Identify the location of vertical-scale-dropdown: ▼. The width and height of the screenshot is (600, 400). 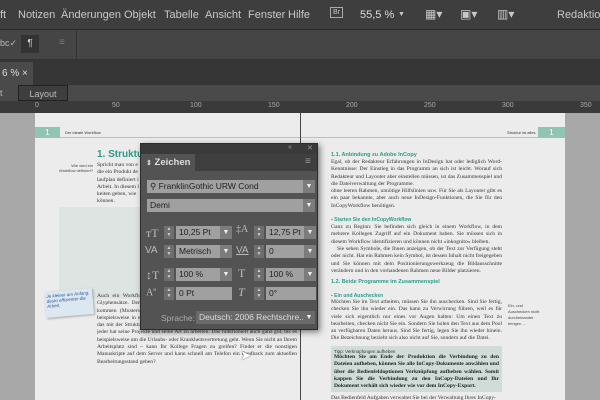
(226, 274).